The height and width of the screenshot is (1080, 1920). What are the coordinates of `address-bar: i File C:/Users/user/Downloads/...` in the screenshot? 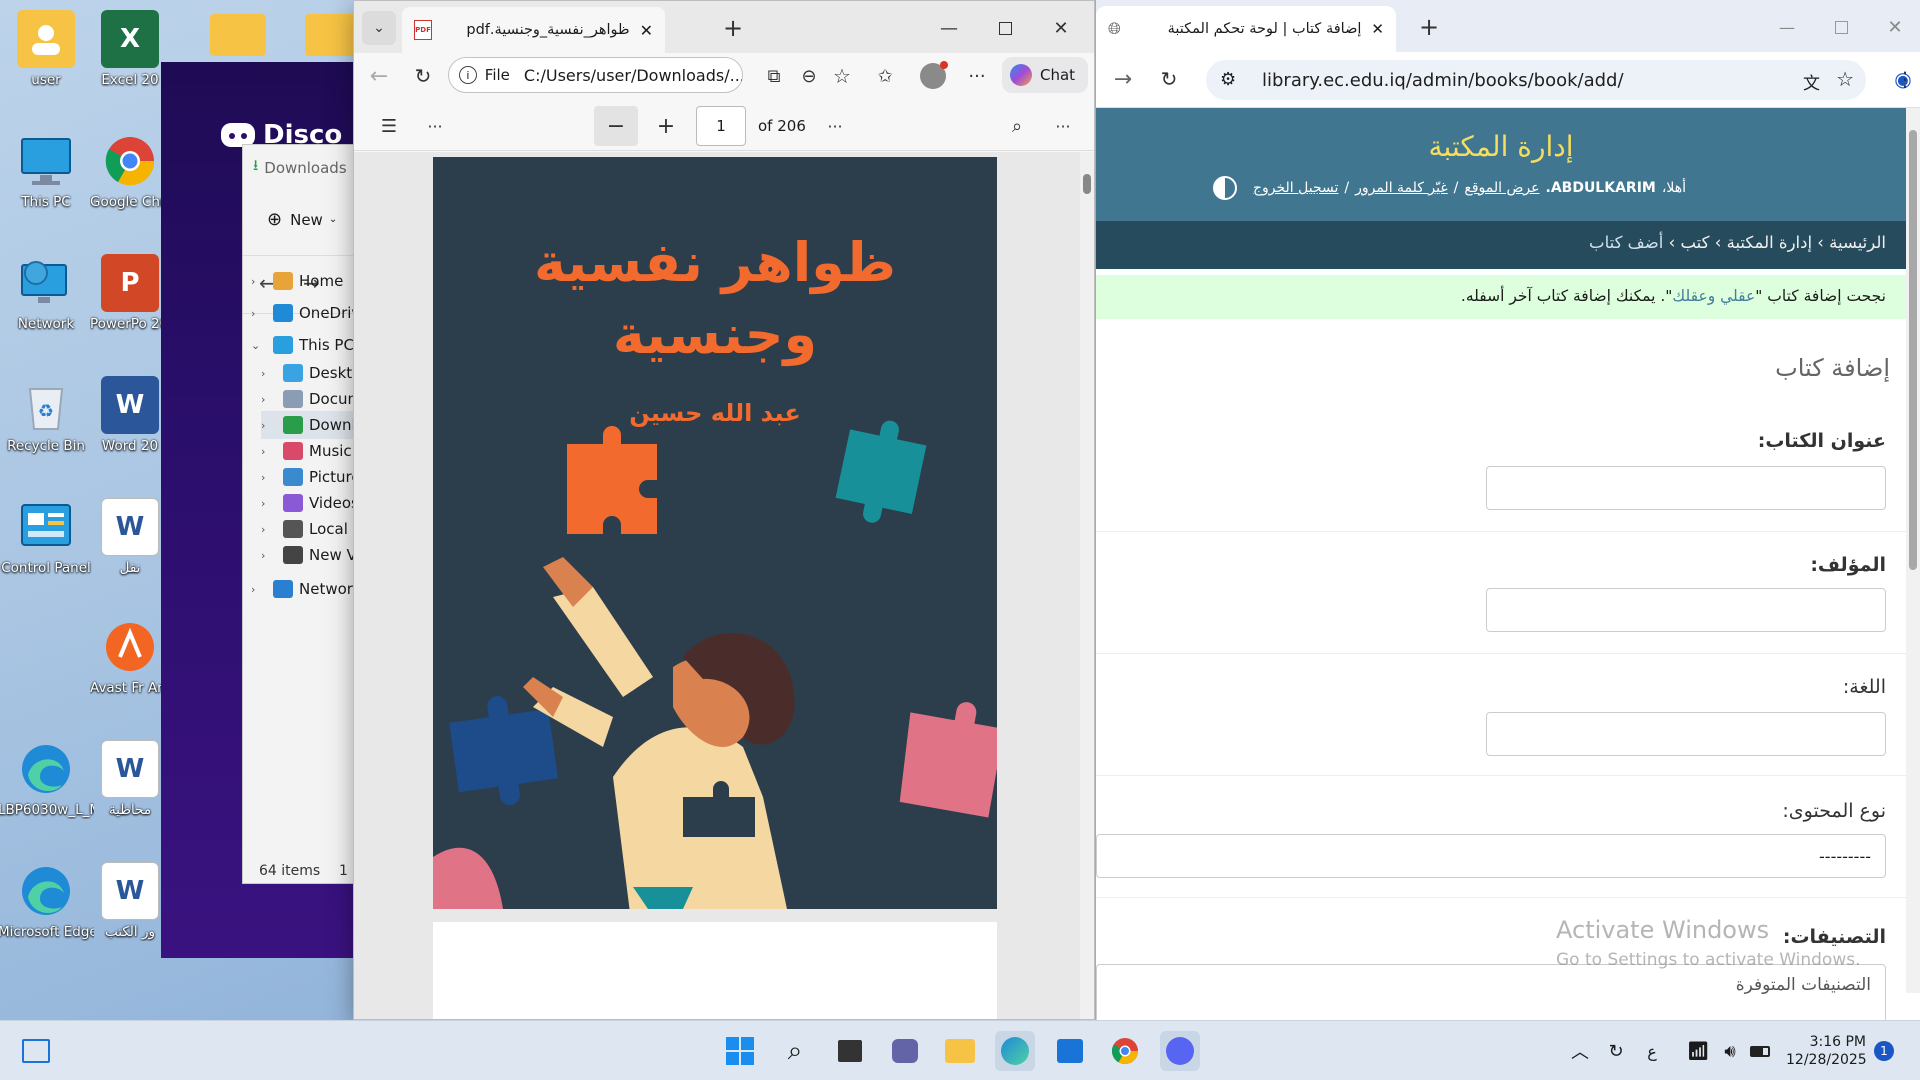 It's located at (595, 75).